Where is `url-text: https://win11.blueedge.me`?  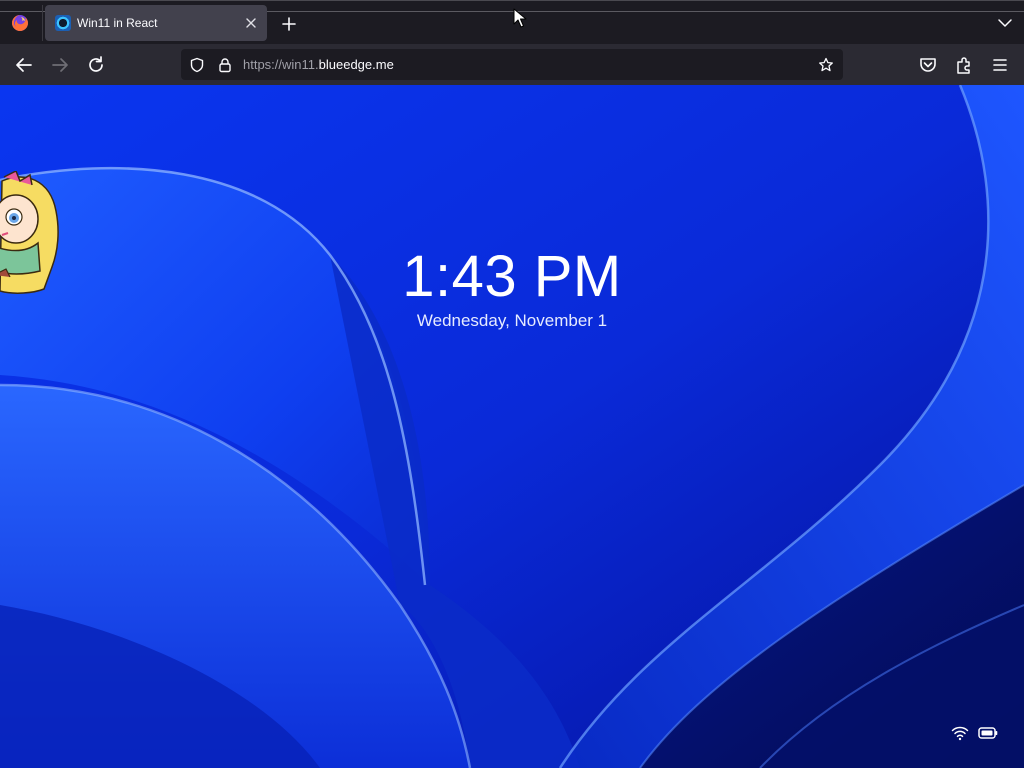 url-text: https://win11.blueedge.me is located at coordinates (318, 64).